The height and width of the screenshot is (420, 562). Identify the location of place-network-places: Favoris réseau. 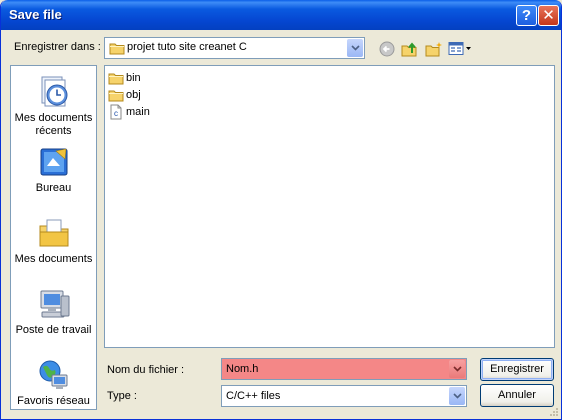
(53, 383).